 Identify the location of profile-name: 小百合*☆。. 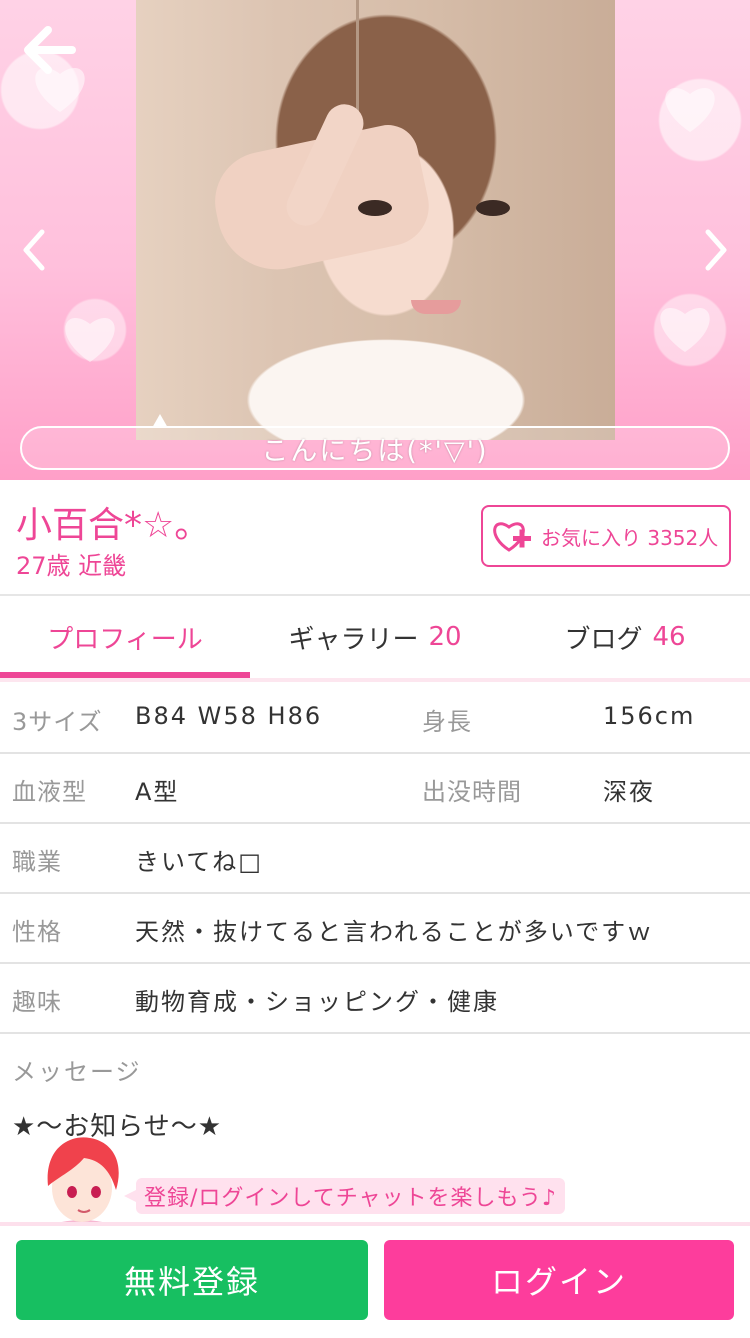
(113, 525).